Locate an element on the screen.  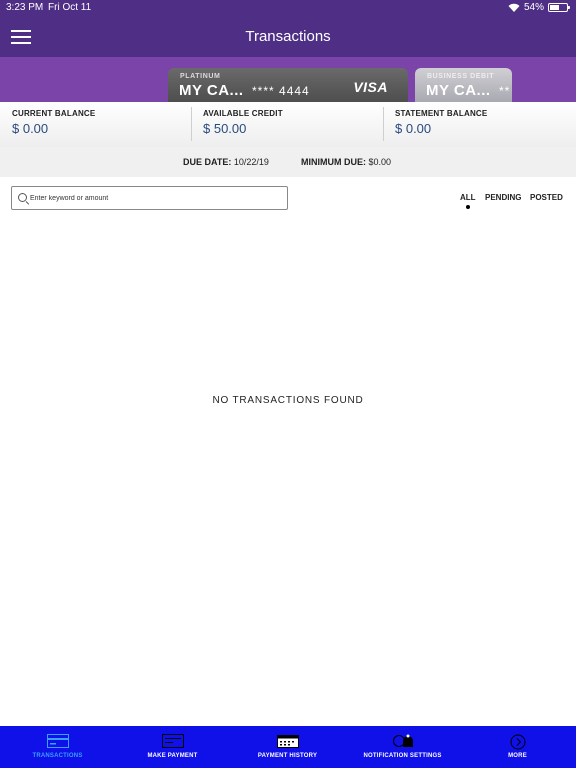
battery-percent: 54% is located at coordinates (533, 7).